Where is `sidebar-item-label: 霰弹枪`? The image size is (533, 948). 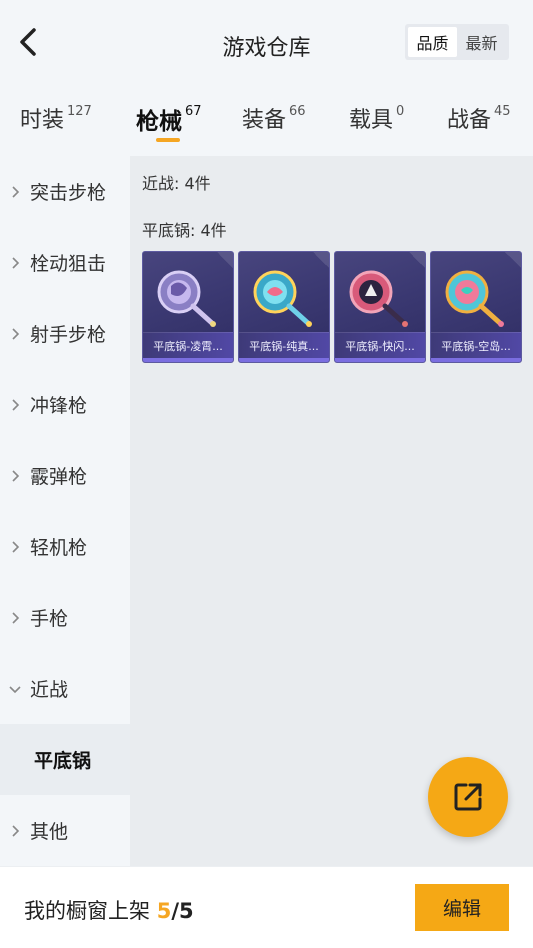 sidebar-item-label: 霰弹枪 is located at coordinates (59, 477).